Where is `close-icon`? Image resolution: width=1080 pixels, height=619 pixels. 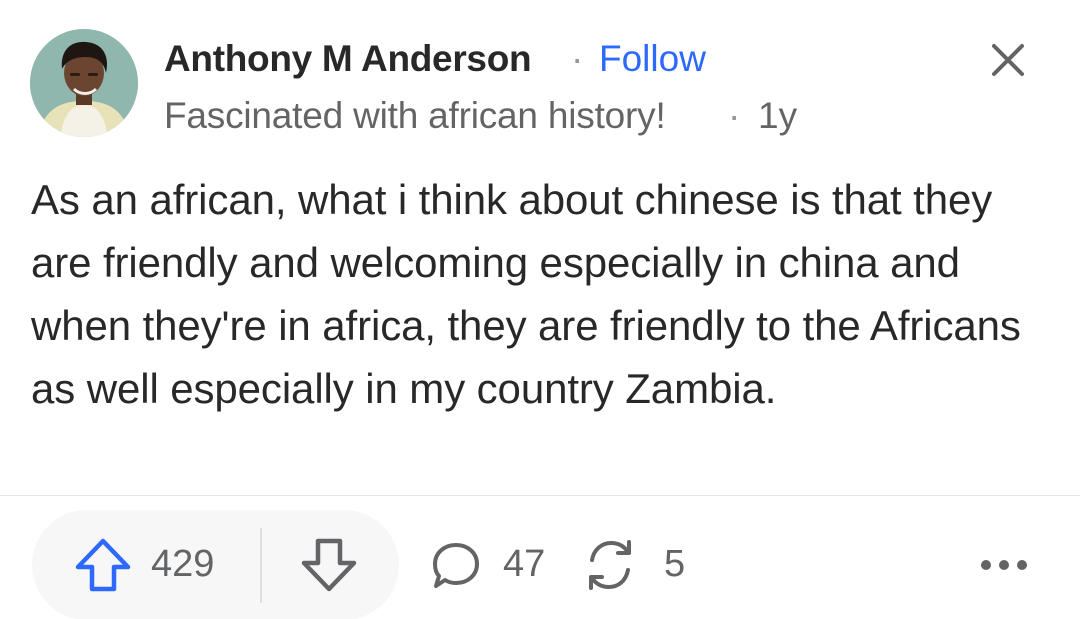
close-icon is located at coordinates (1008, 60).